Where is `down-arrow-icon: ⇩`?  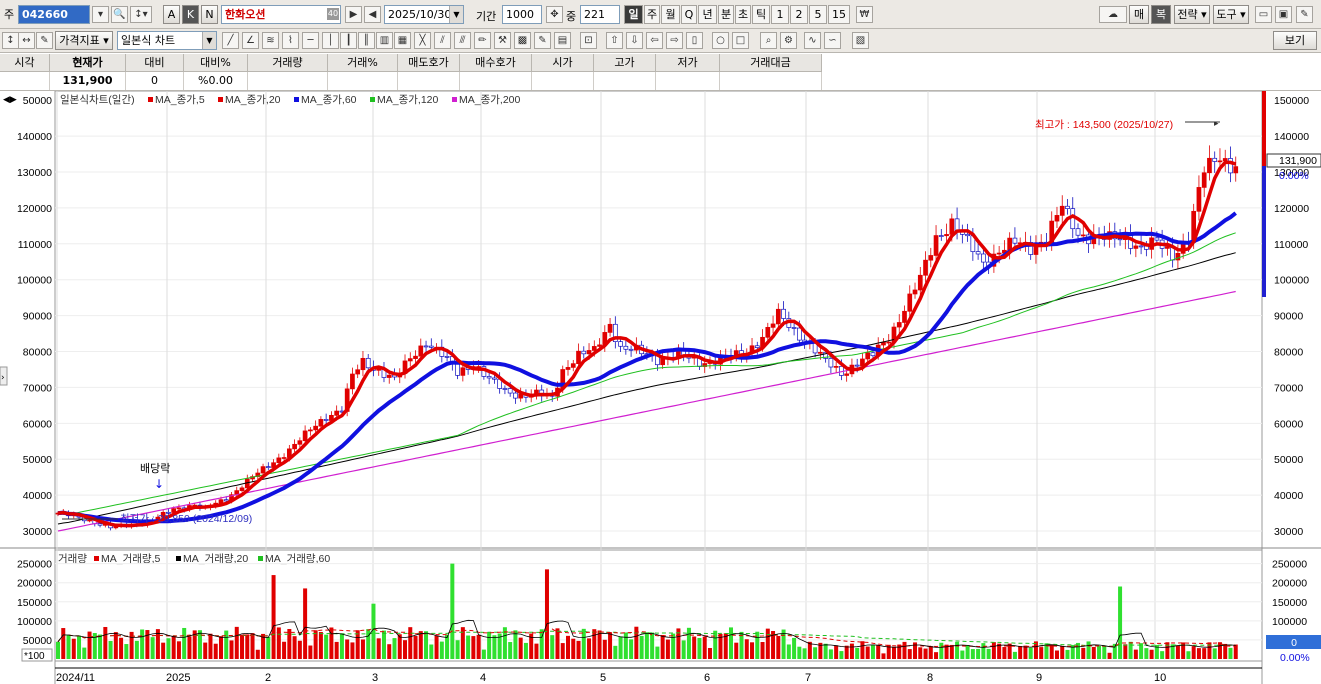 down-arrow-icon: ⇩ is located at coordinates (634, 40).